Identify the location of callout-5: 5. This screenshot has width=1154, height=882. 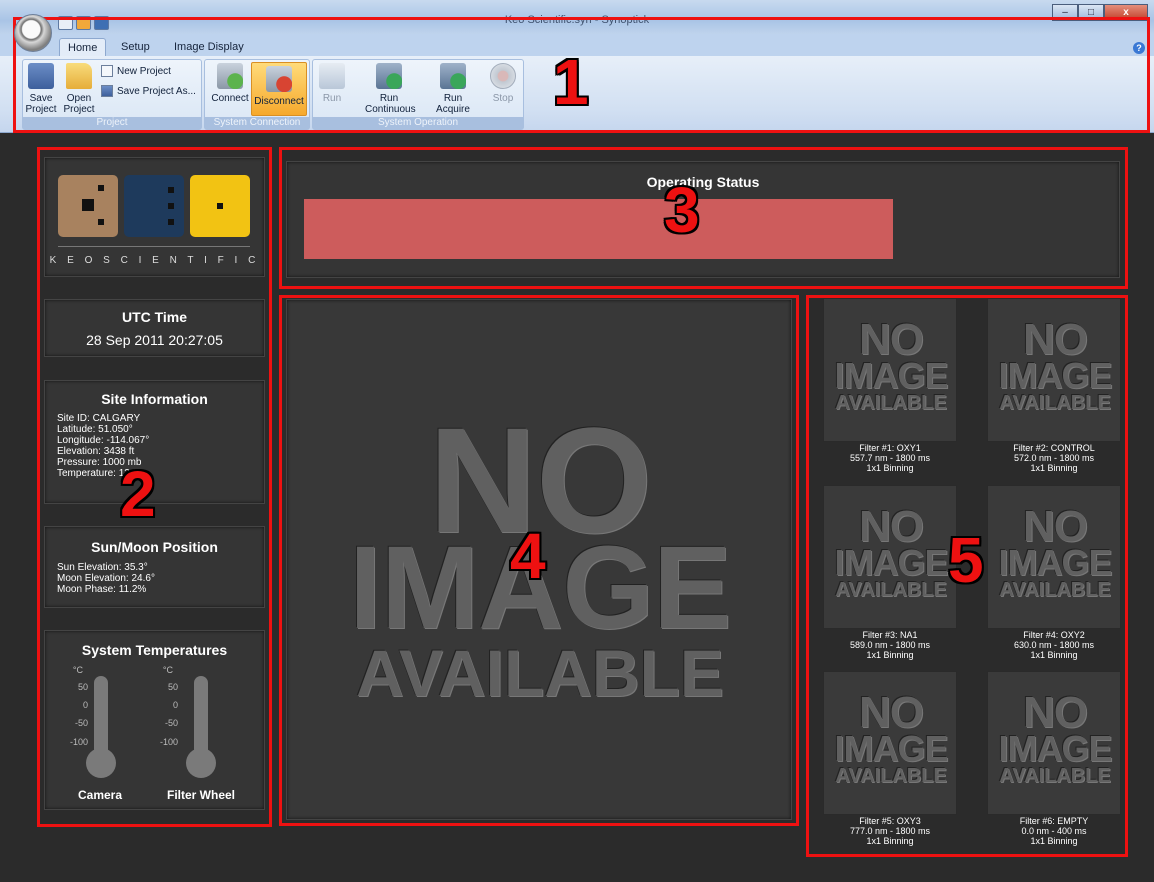
(966, 560).